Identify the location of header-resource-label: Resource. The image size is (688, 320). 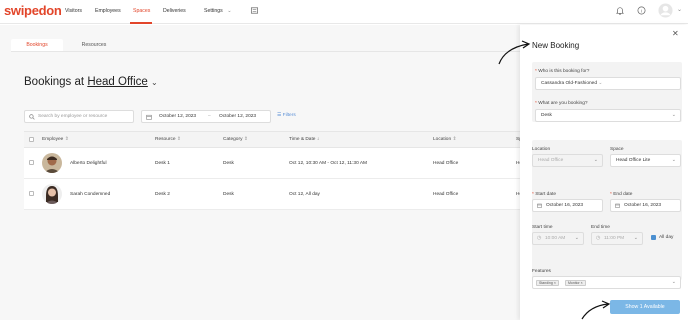
(165, 139).